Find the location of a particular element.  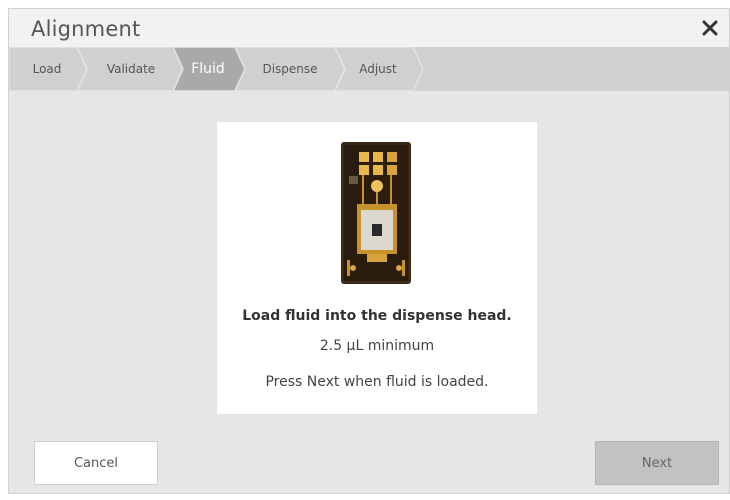

next-button: Next is located at coordinates (657, 463).